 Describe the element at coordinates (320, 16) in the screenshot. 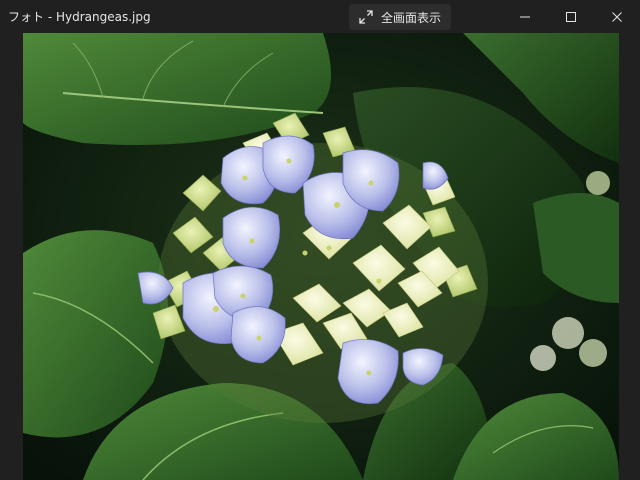

I see `title-bar: フォト - Hydrangeas.jpg 全画面表示` at that location.